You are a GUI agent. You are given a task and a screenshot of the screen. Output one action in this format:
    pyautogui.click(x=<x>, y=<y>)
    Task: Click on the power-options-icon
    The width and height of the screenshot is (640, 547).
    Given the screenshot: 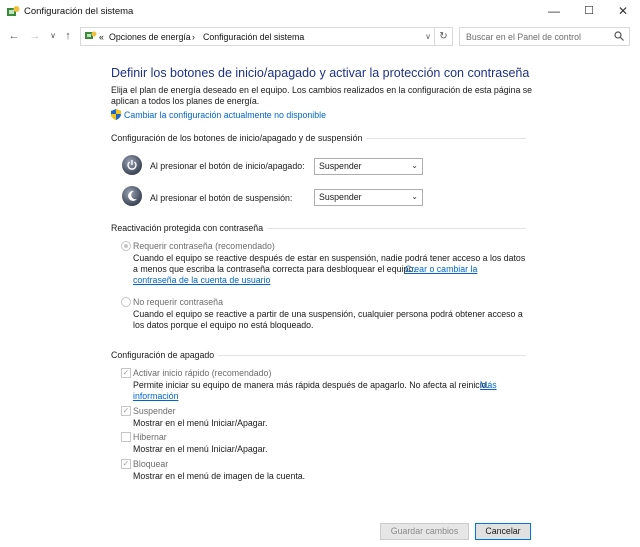 What is the action you would take?
    pyautogui.click(x=13, y=11)
    